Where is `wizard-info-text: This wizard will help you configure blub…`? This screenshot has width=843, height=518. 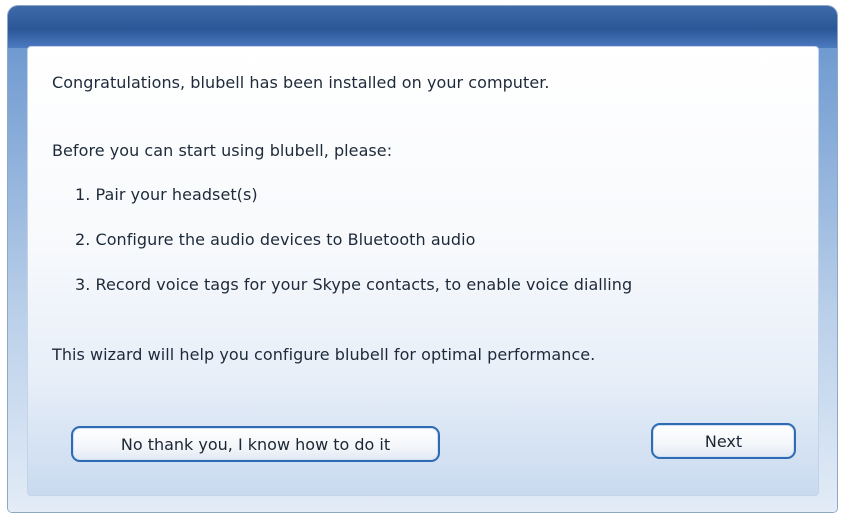 wizard-info-text: This wizard will help you configure blub… is located at coordinates (324, 354).